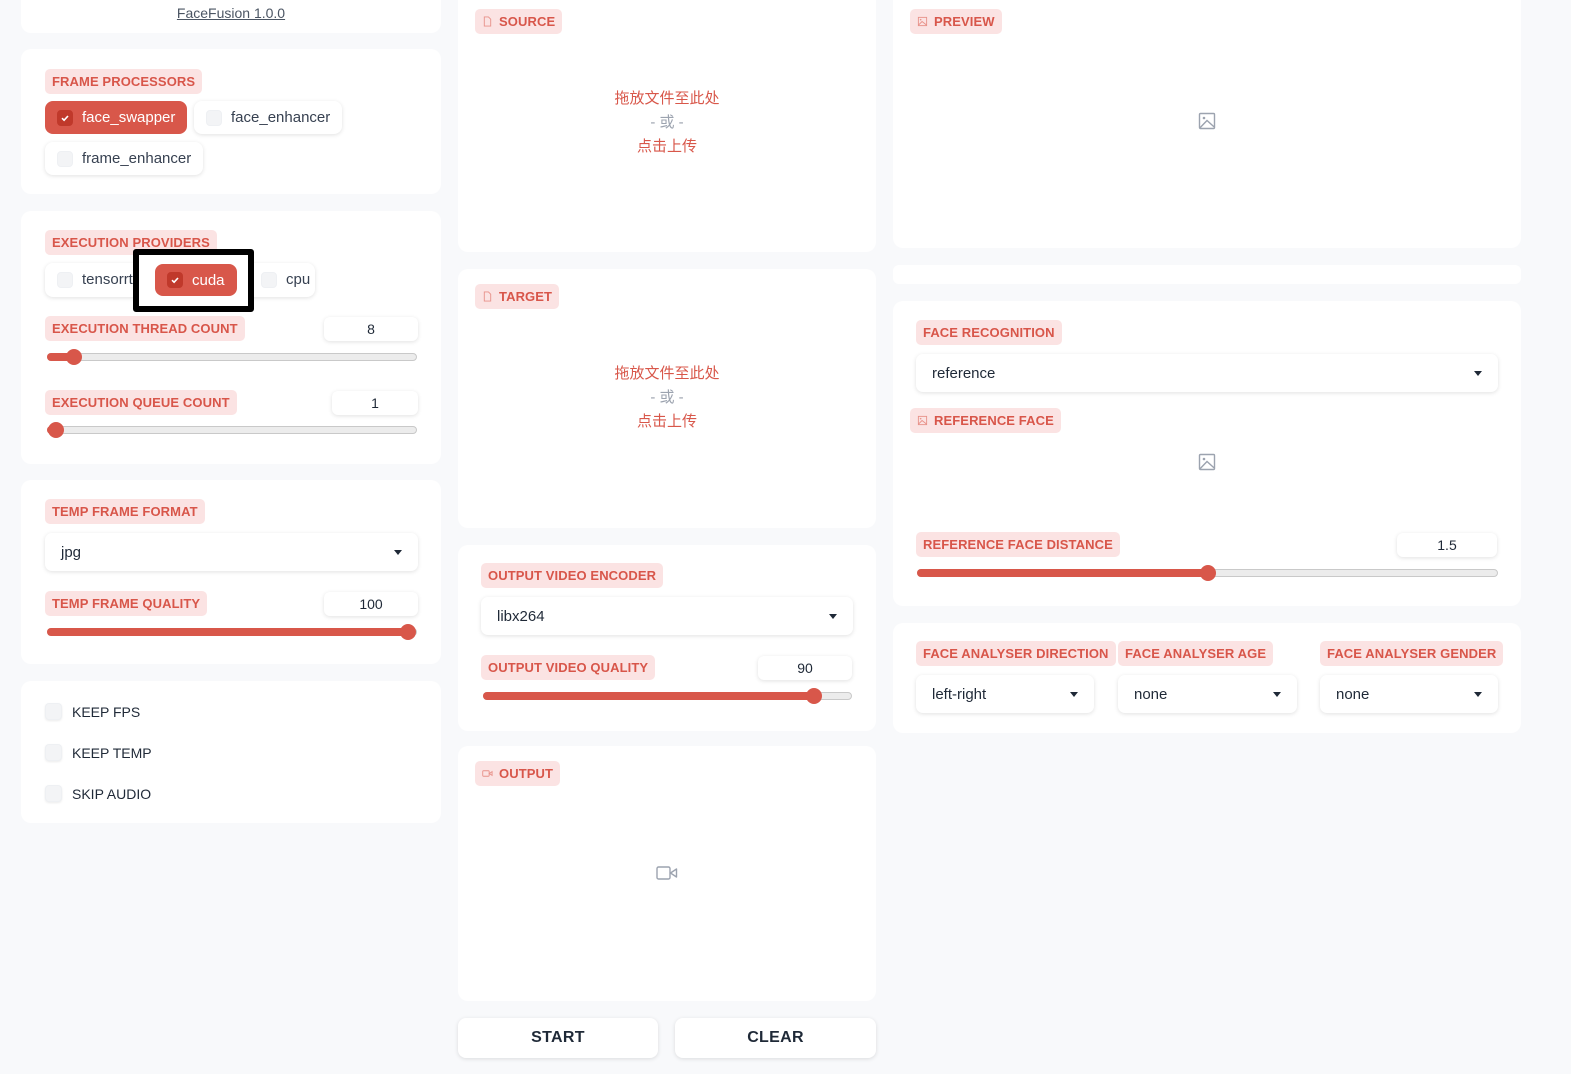 The image size is (1571, 1074). I want to click on face-analyser-direction-dropdown: left-right, so click(1005, 694).